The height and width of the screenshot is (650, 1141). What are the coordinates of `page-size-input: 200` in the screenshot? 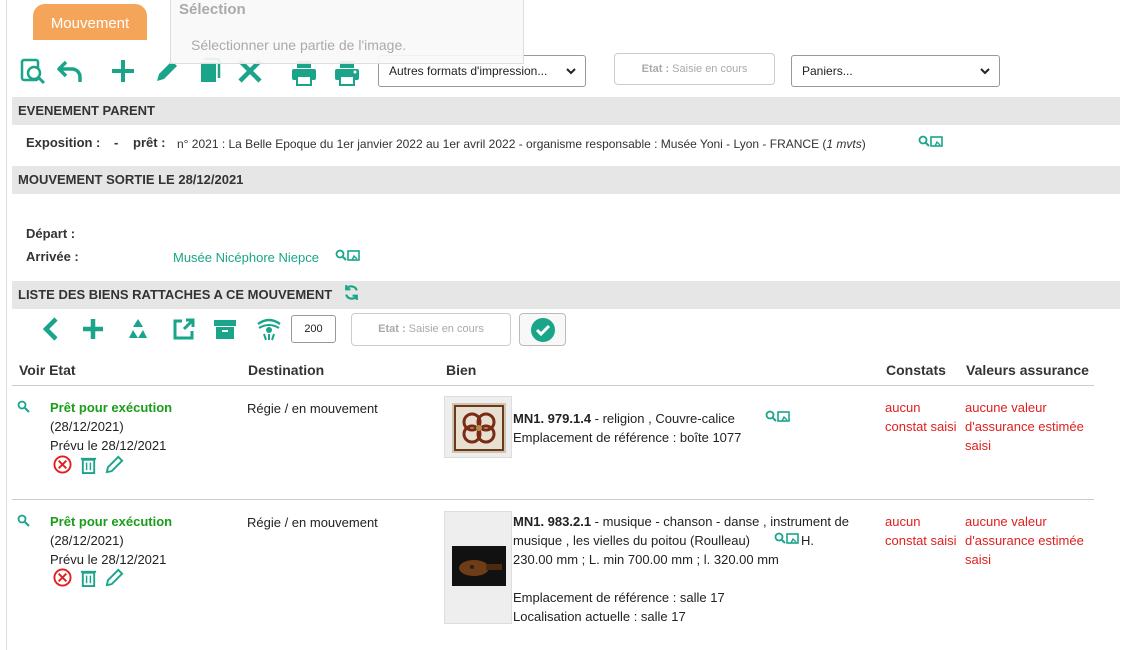 It's located at (313, 329).